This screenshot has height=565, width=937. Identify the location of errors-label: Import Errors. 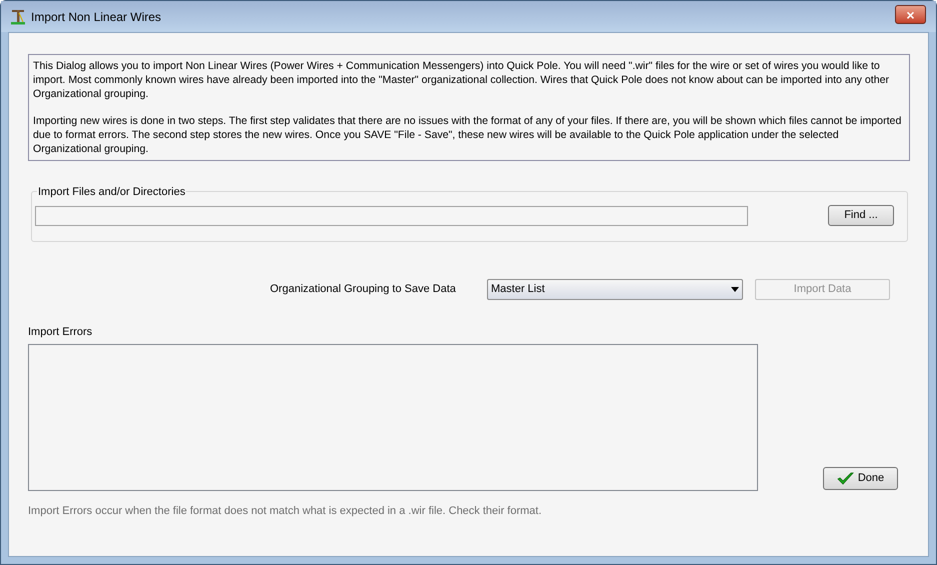
(61, 332).